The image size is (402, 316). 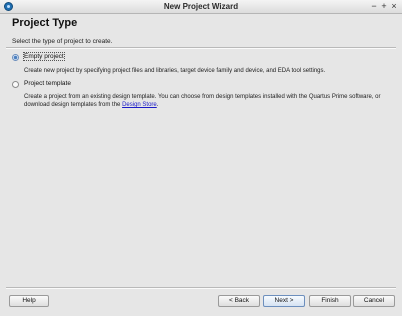 What do you see at coordinates (374, 6) in the screenshot?
I see `minimize-icon: −` at bounding box center [374, 6].